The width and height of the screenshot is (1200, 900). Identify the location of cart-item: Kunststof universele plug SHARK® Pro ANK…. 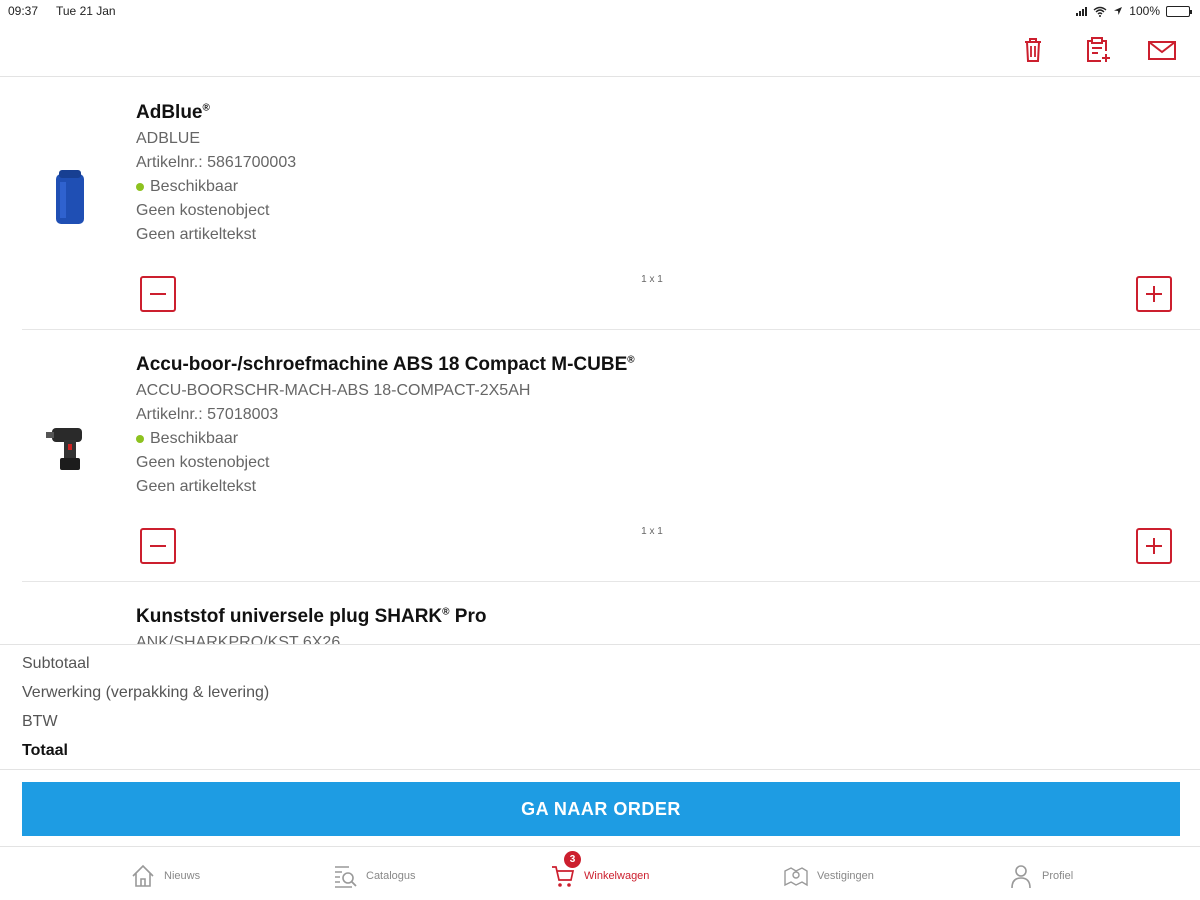
(611, 613).